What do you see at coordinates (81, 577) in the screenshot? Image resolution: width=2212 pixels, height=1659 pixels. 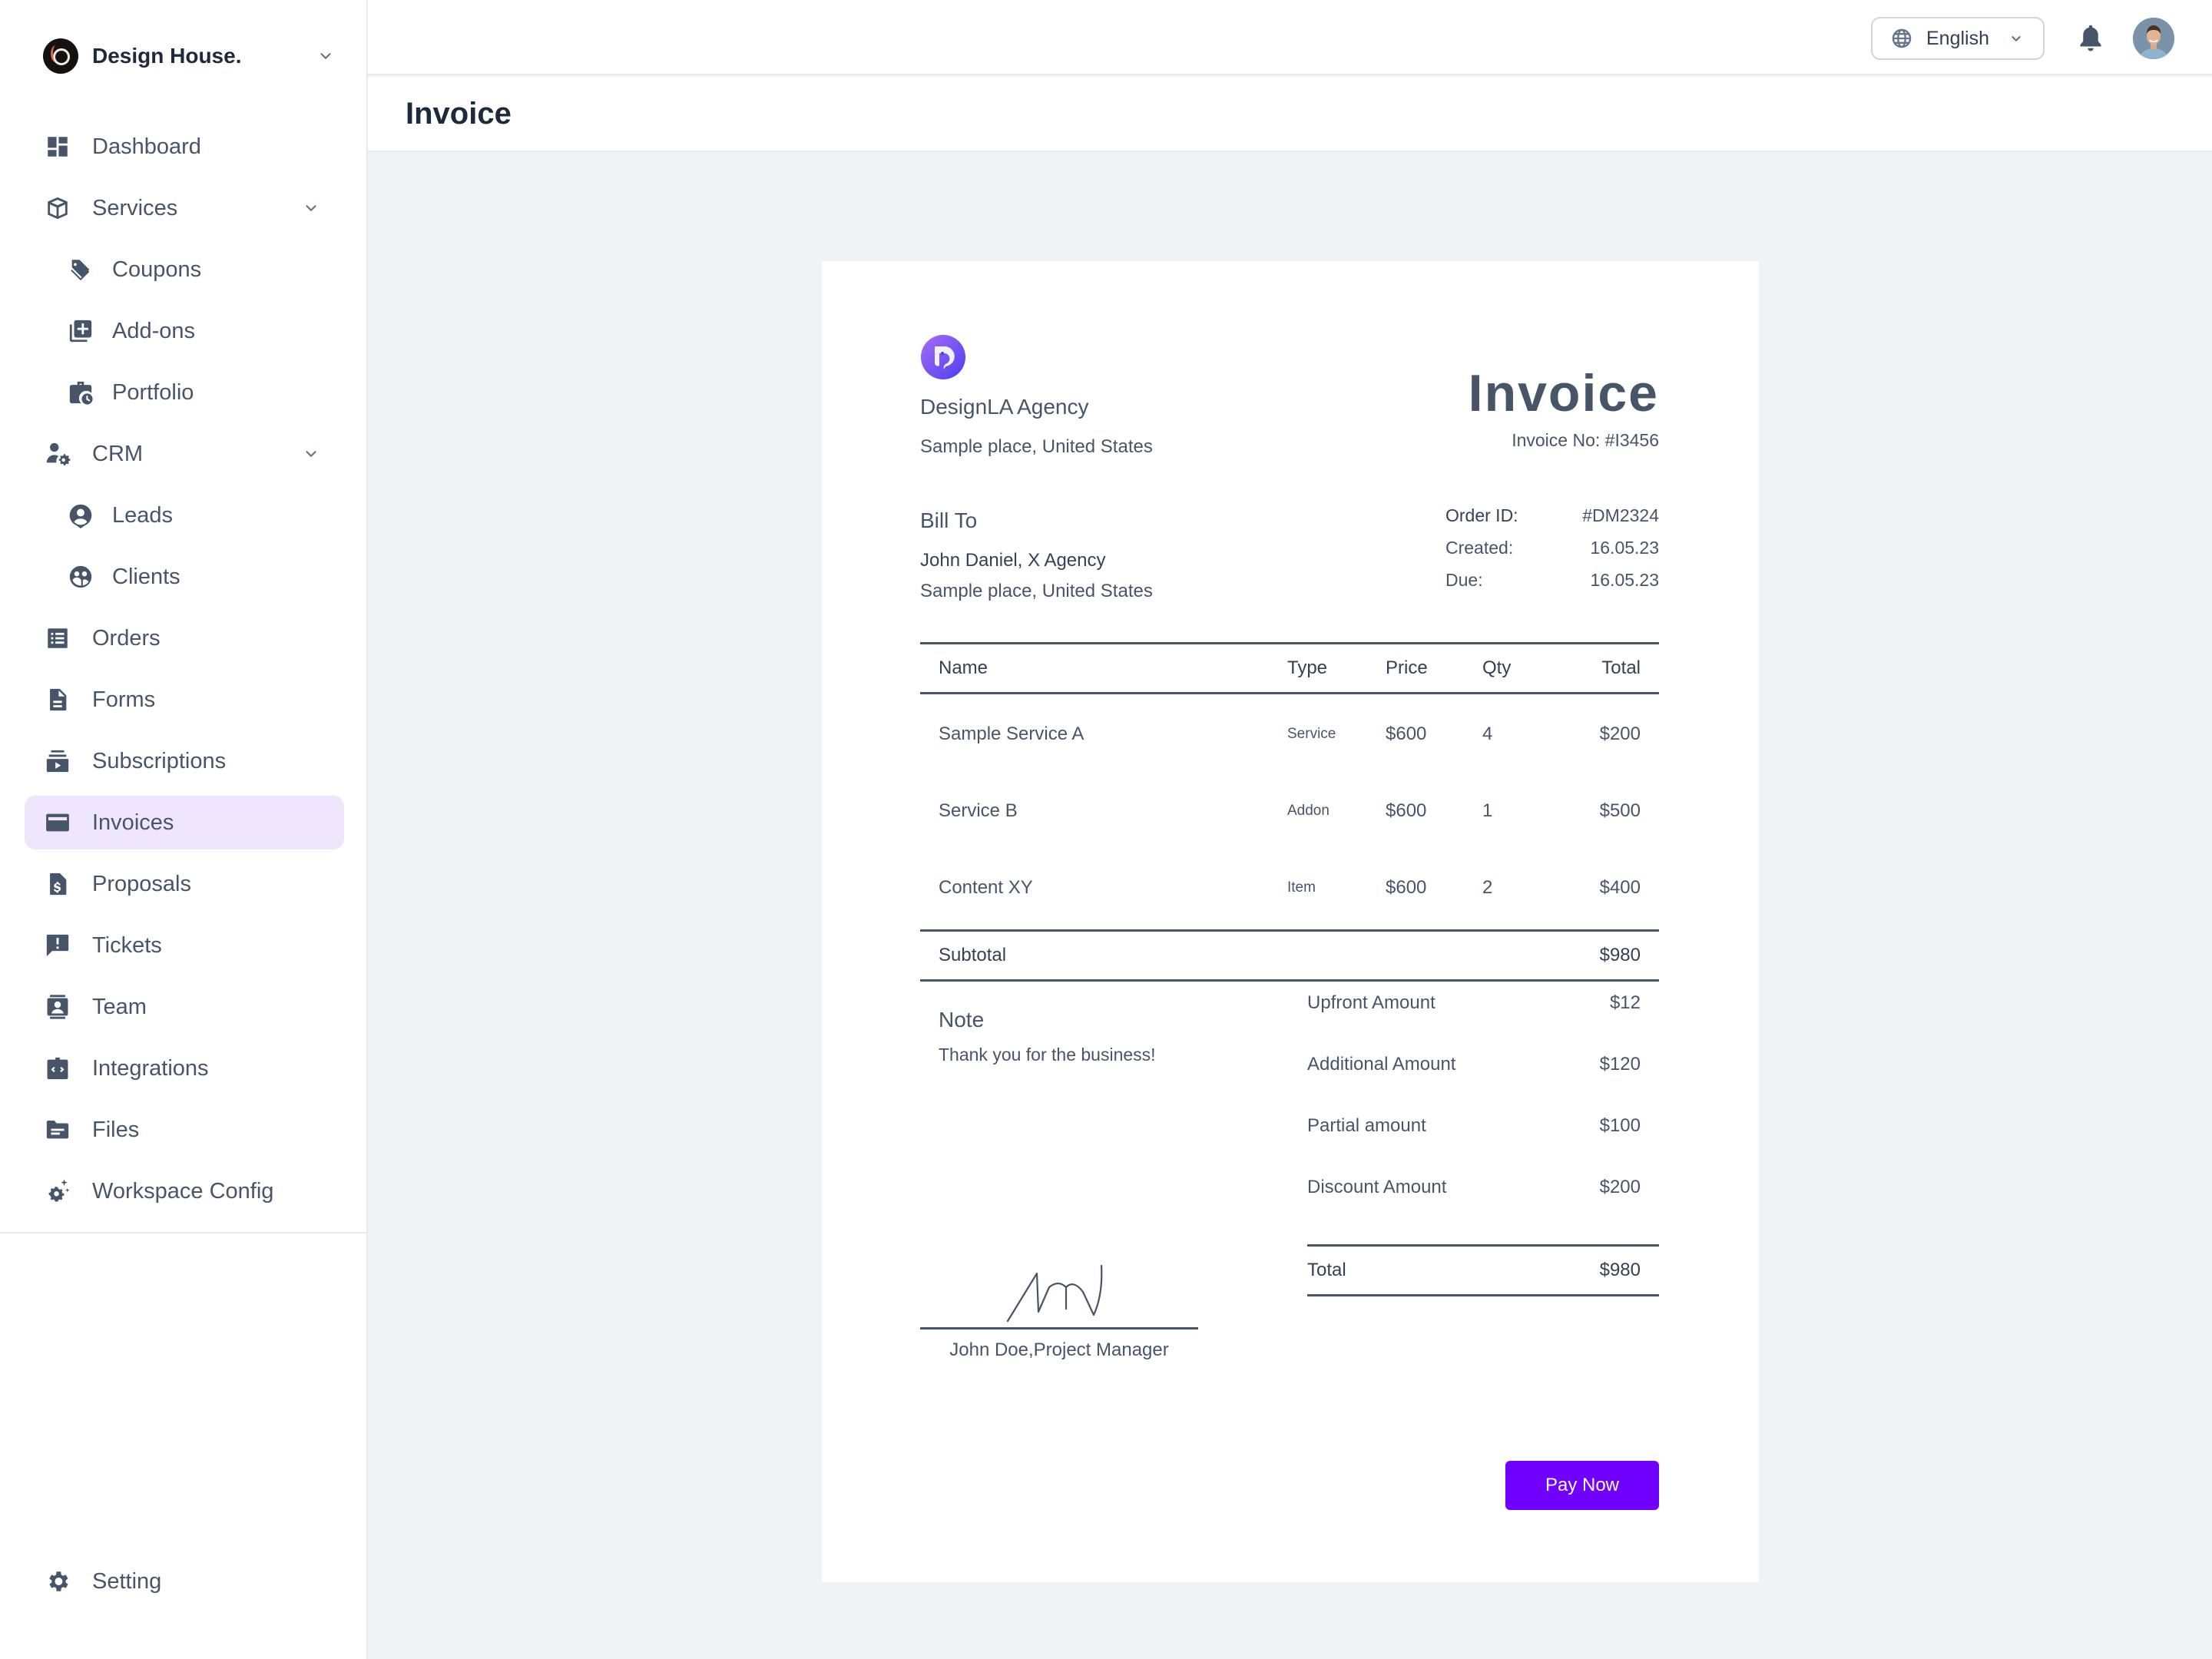 I see `group-circle-icon` at bounding box center [81, 577].